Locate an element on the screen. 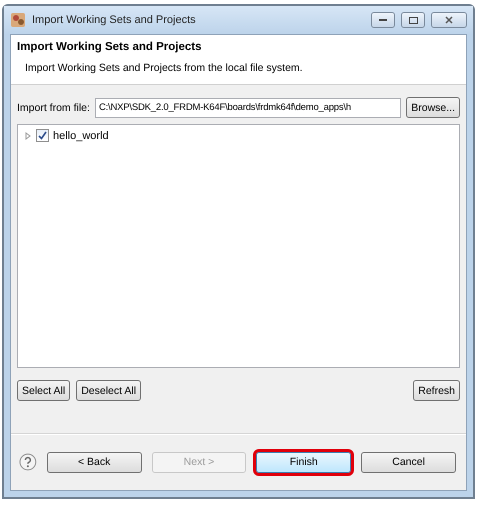  selection-button: Select All is located at coordinates (43, 390).